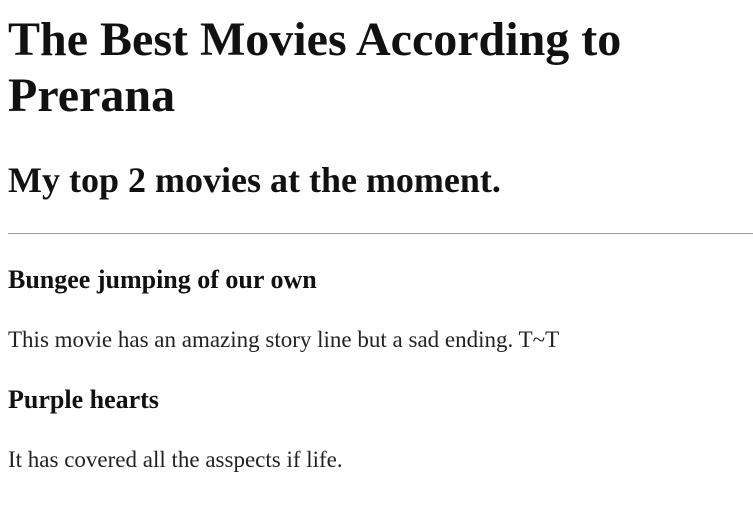  I want to click on movie-title: Purple hearts, so click(83, 399).